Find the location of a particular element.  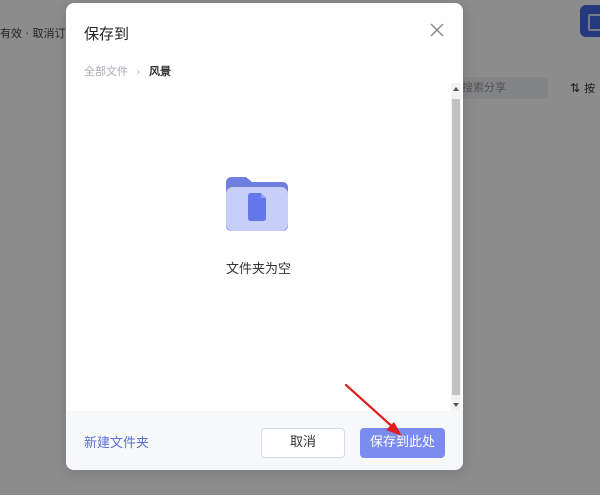

close-button is located at coordinates (437, 30).